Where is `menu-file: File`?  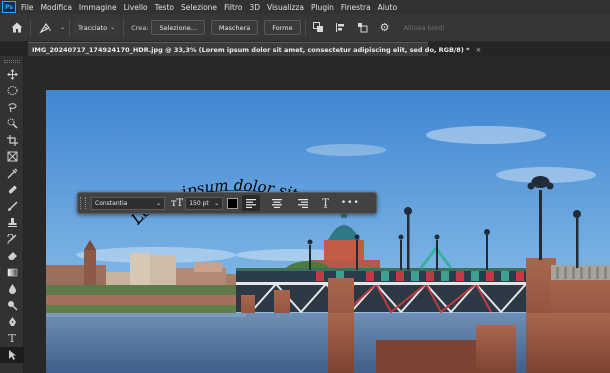
menu-file: File is located at coordinates (27, 7).